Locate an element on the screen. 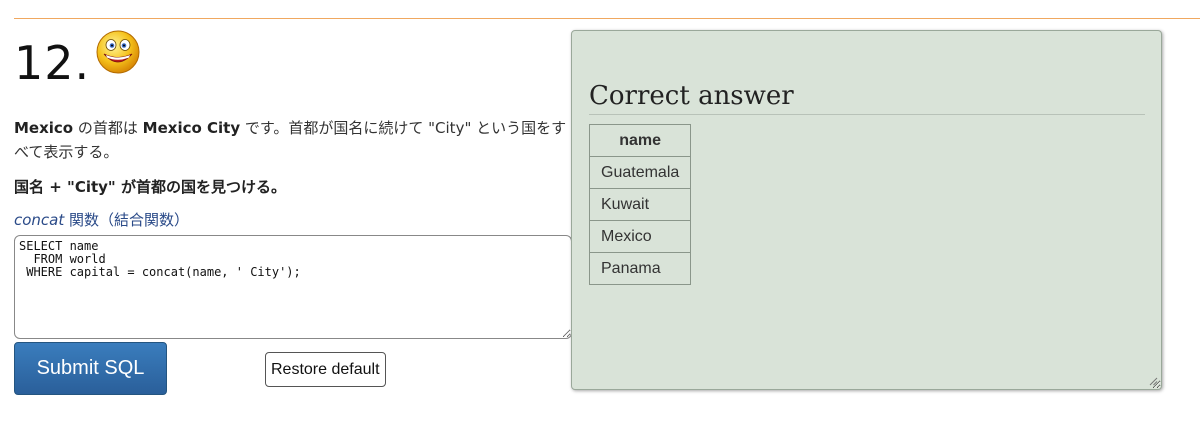 This screenshot has height=441, width=1200. restore-default-button: Restore default is located at coordinates (325, 369).